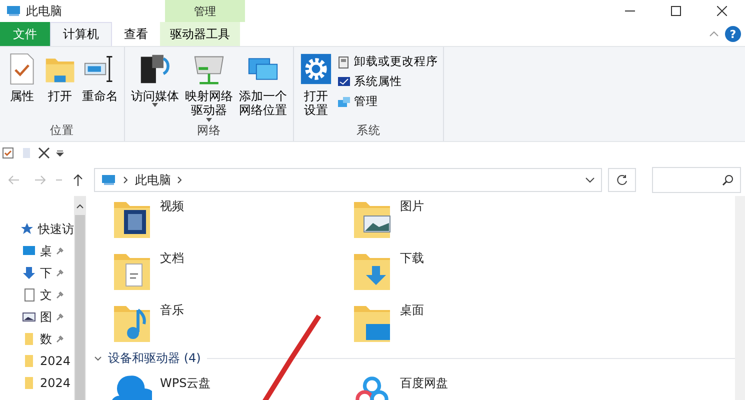 Image resolution: width=745 pixels, height=400 pixels. What do you see at coordinates (78, 180) in the screenshot?
I see `up-arrow-icon` at bounding box center [78, 180].